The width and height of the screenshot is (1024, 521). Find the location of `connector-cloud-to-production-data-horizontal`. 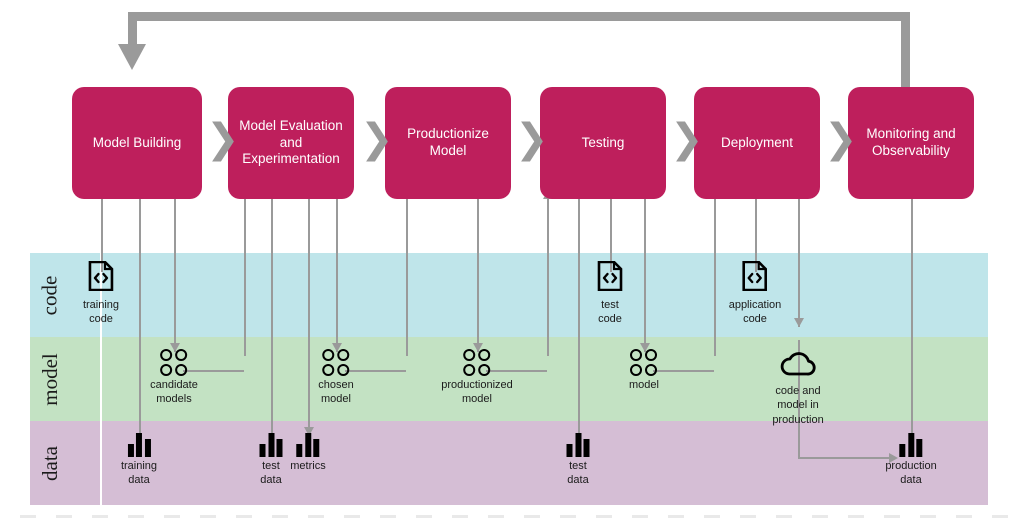

connector-cloud-to-production-data-horizontal is located at coordinates (846, 458).